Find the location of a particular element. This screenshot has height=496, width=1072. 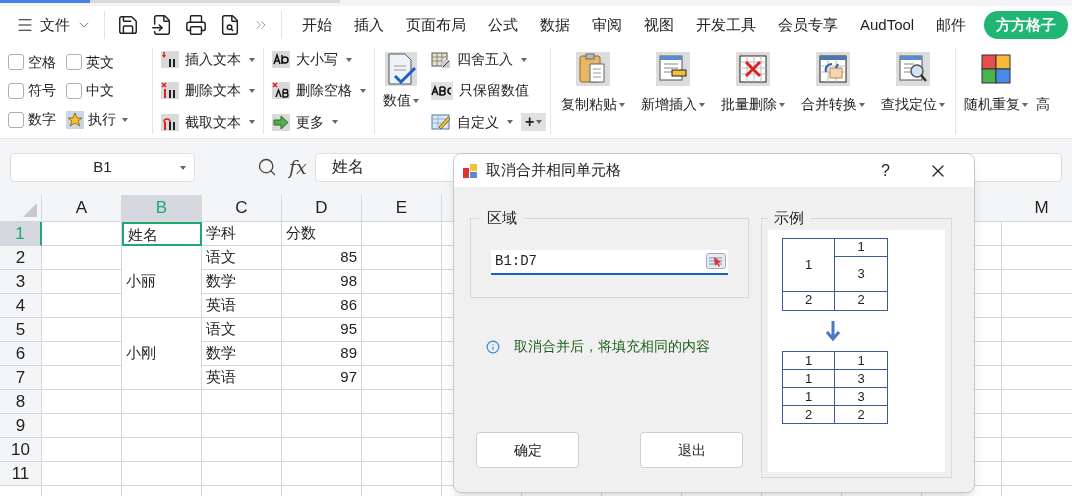

checkbox-label: 英文 is located at coordinates (100, 62).